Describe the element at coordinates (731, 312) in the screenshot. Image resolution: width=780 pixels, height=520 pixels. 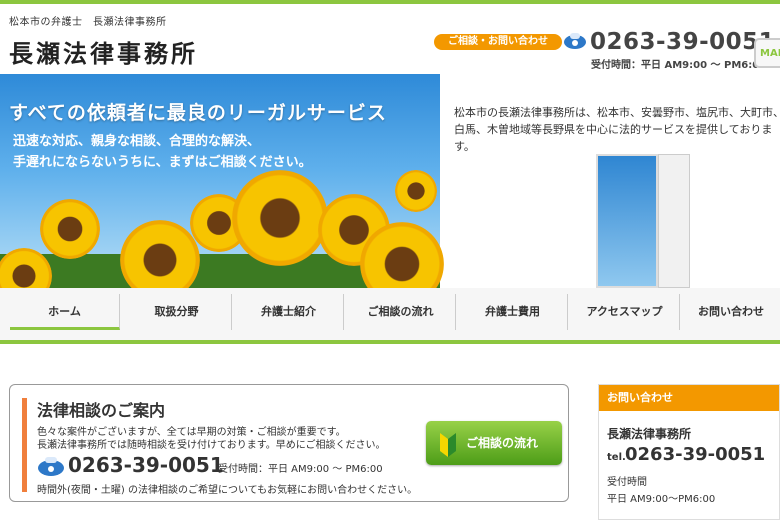
I see `nav-contact: お問い合わせ` at that location.